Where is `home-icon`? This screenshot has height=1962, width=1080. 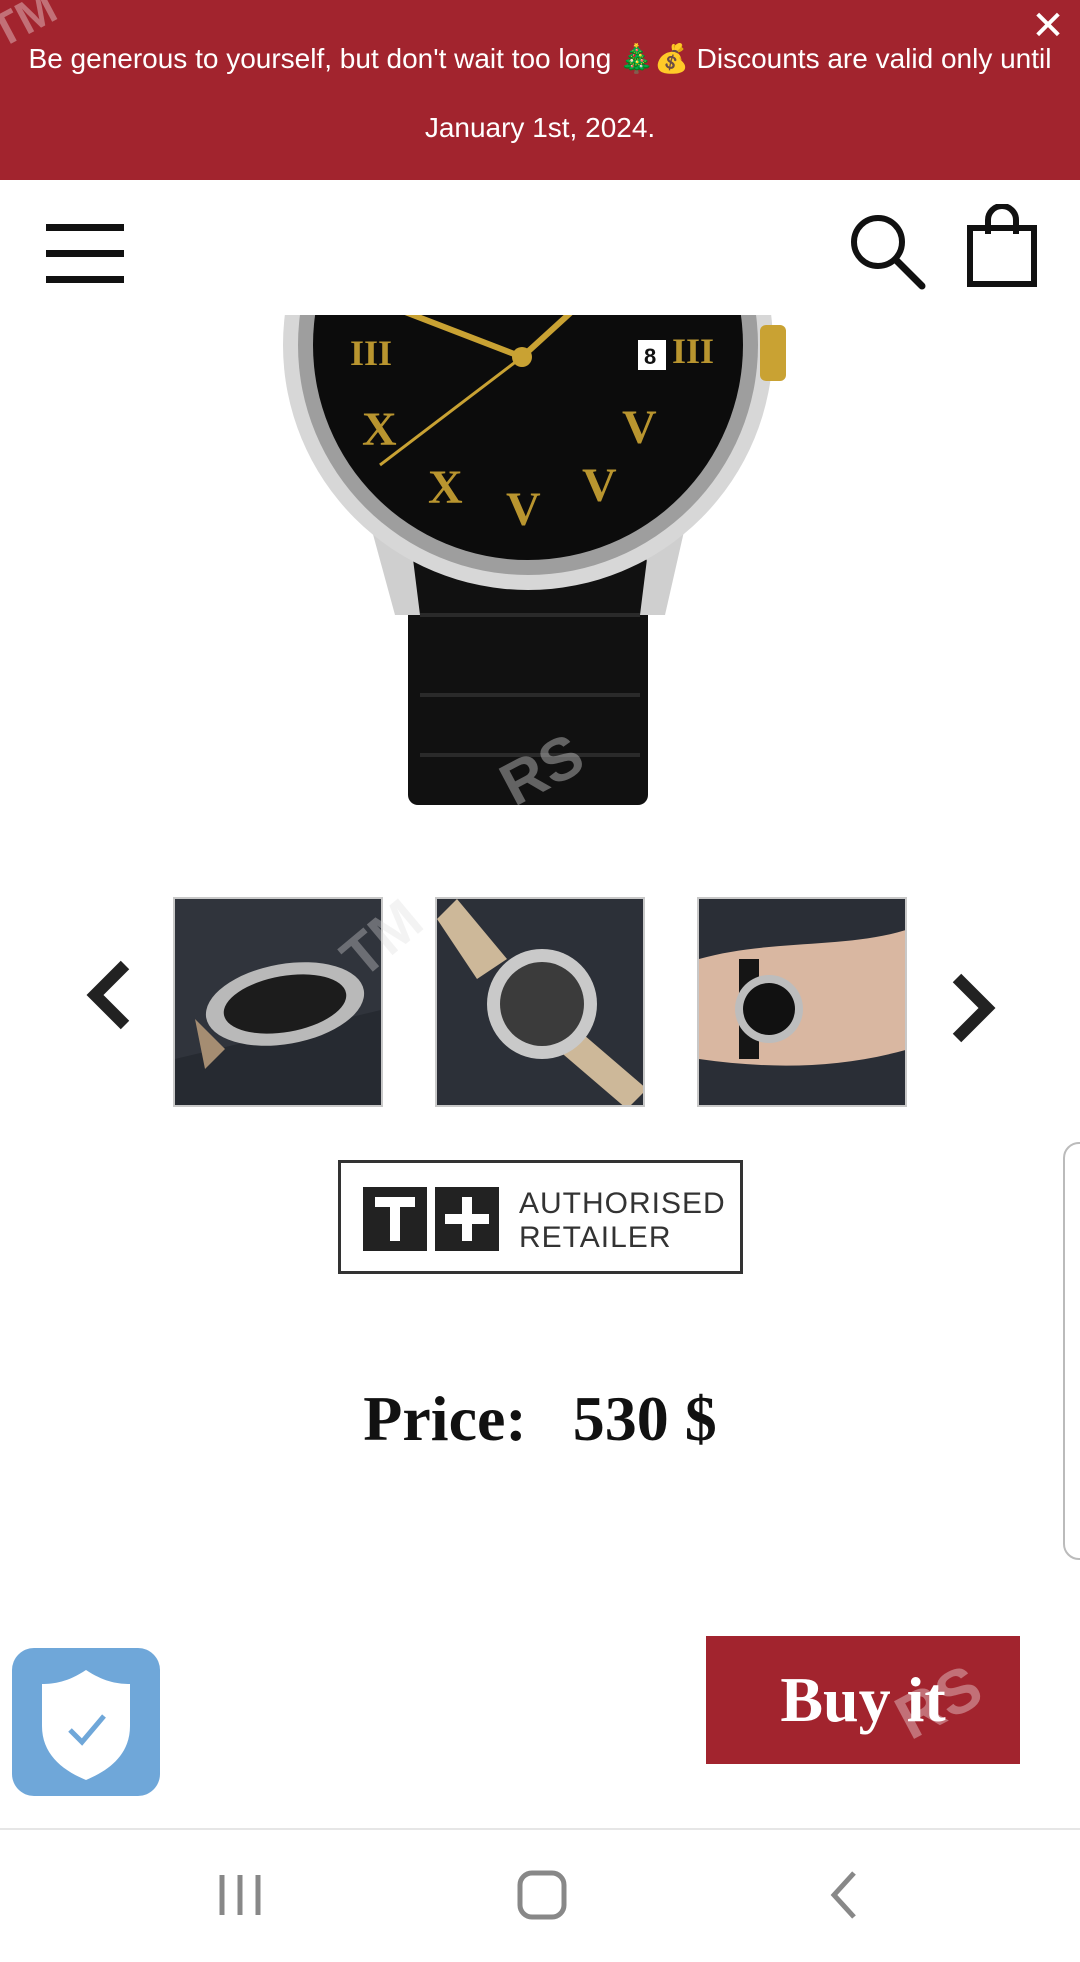 home-icon is located at coordinates (542, 1895).